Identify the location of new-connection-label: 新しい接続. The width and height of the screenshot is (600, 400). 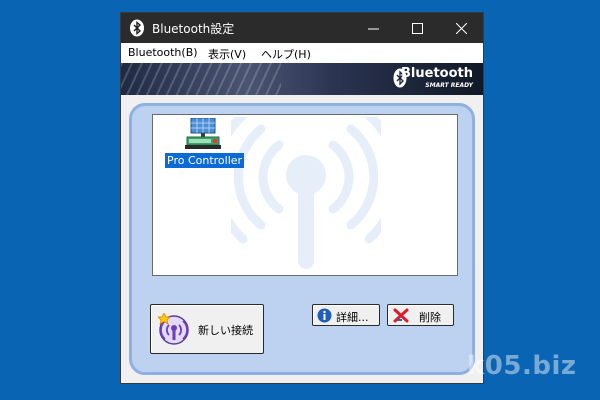
(225, 330).